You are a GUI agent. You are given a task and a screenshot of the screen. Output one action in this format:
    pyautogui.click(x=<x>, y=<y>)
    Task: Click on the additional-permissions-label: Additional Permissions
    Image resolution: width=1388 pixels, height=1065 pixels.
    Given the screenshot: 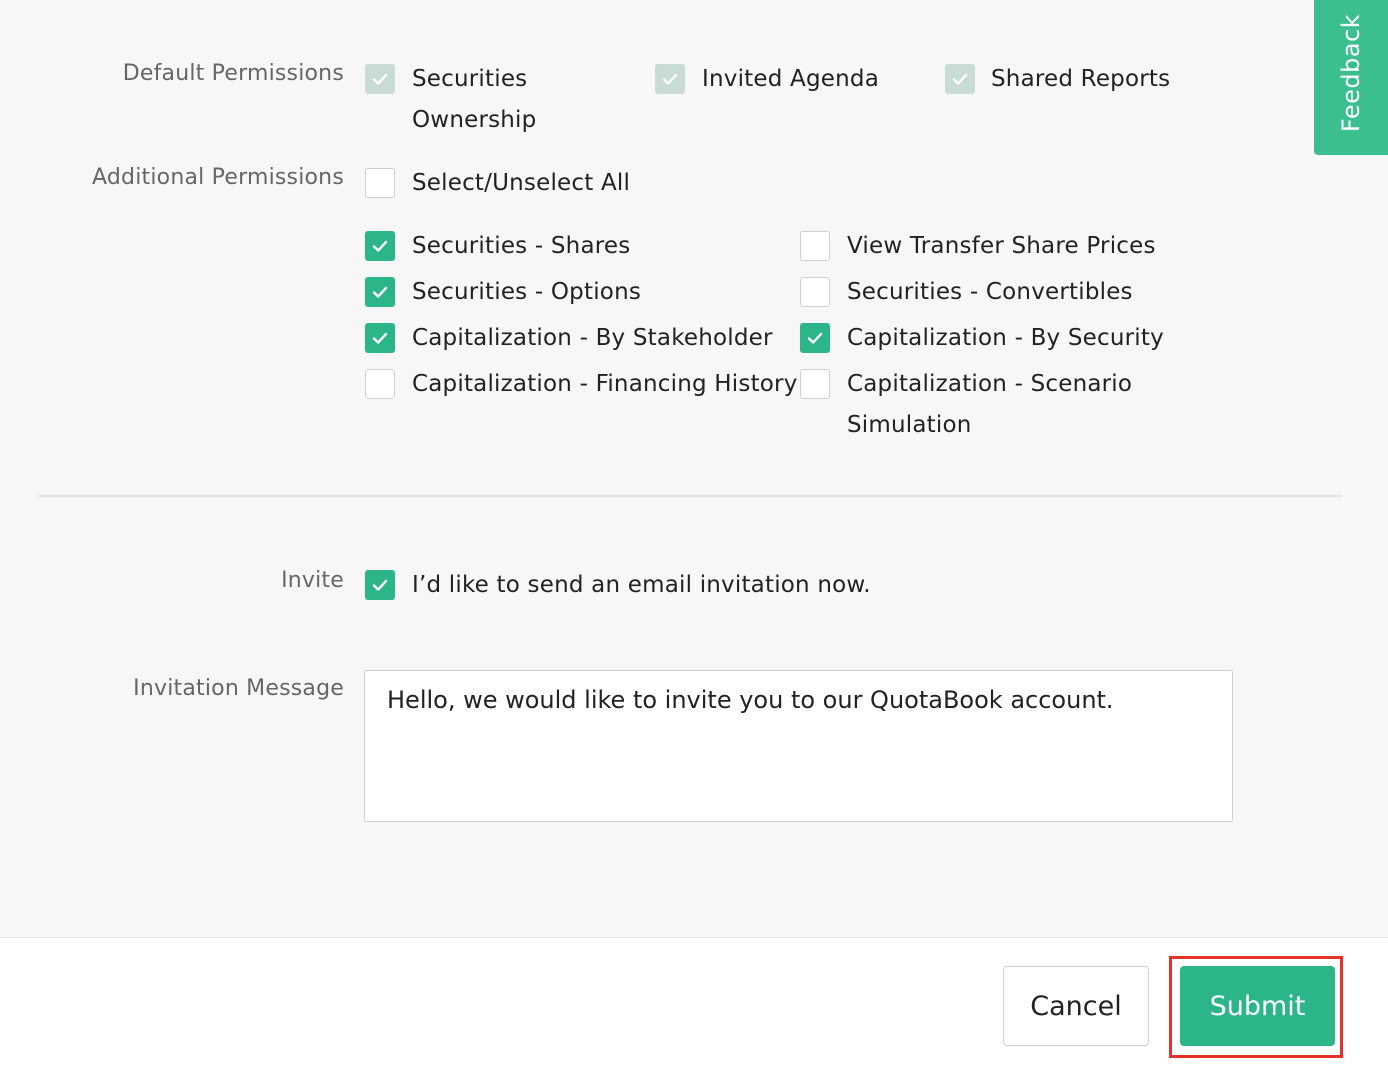 What is the action you would take?
    pyautogui.click(x=218, y=177)
    